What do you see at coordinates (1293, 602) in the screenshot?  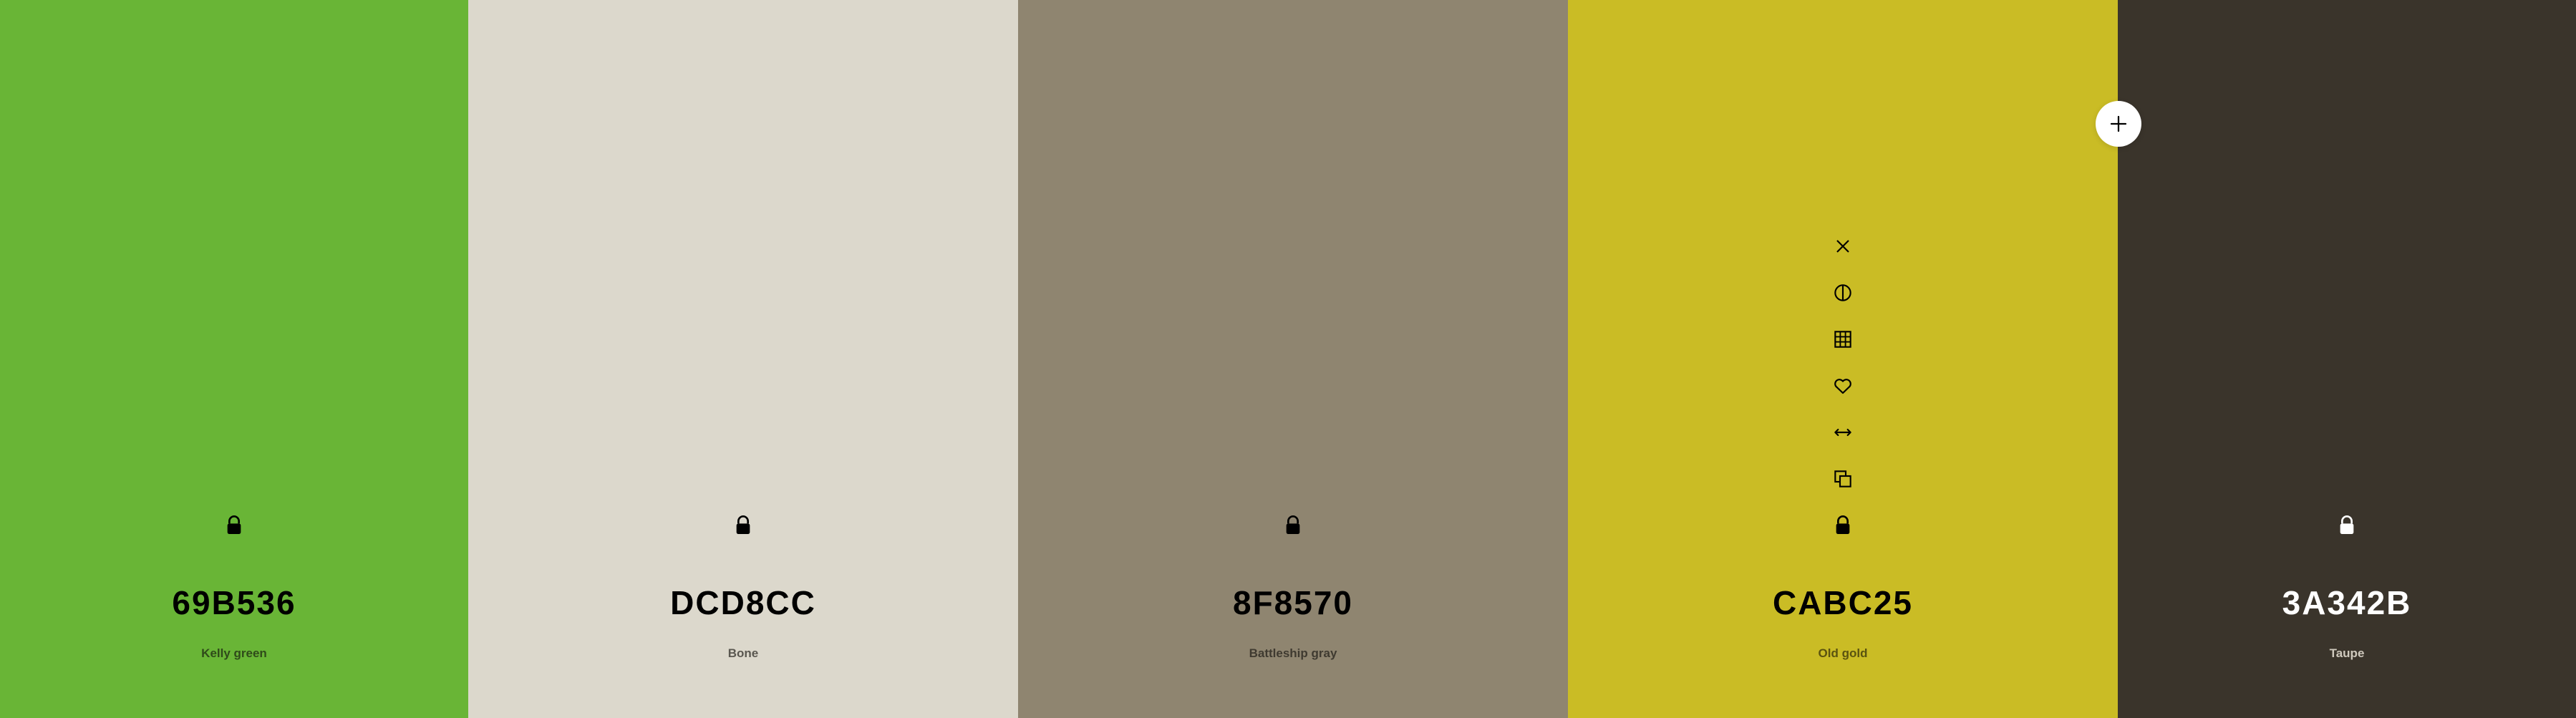 I see `swatch-hex: 8F8570` at bounding box center [1293, 602].